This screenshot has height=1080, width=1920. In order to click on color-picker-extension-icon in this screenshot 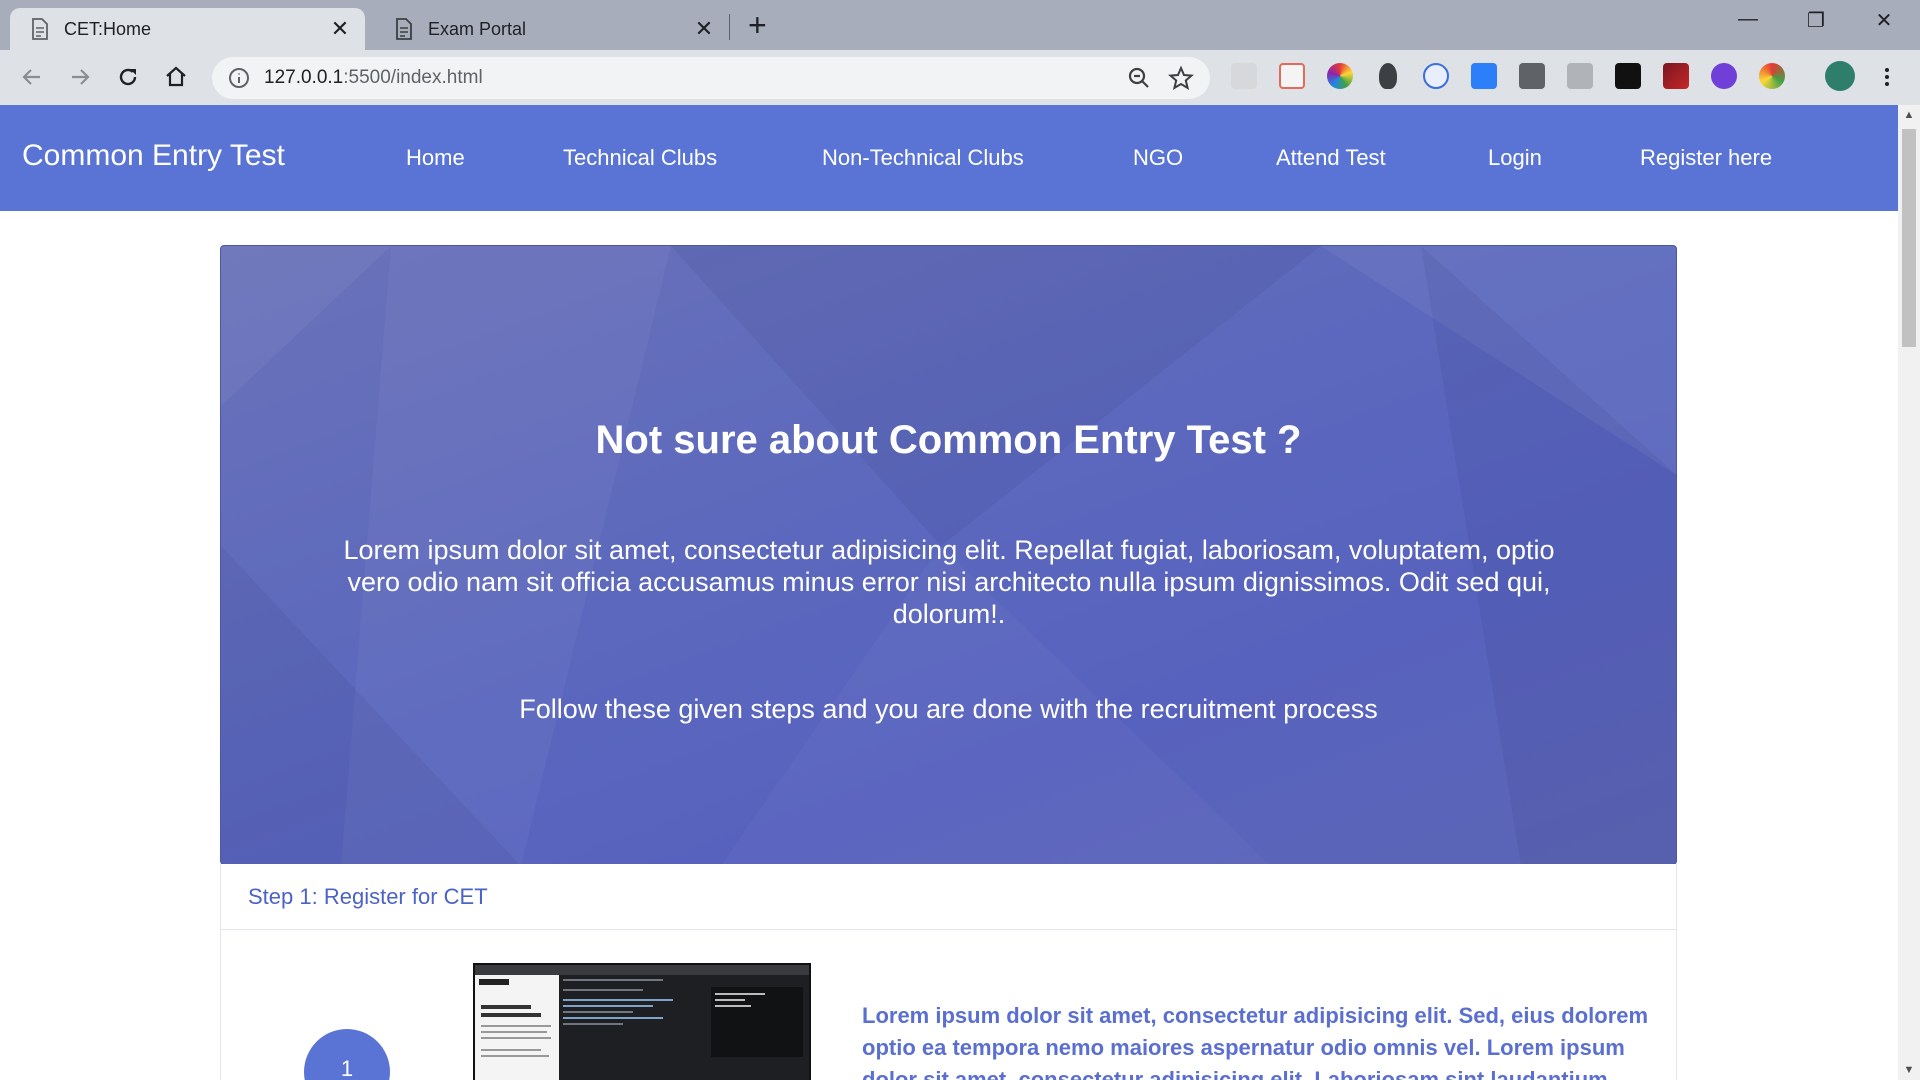, I will do `click(1340, 76)`.